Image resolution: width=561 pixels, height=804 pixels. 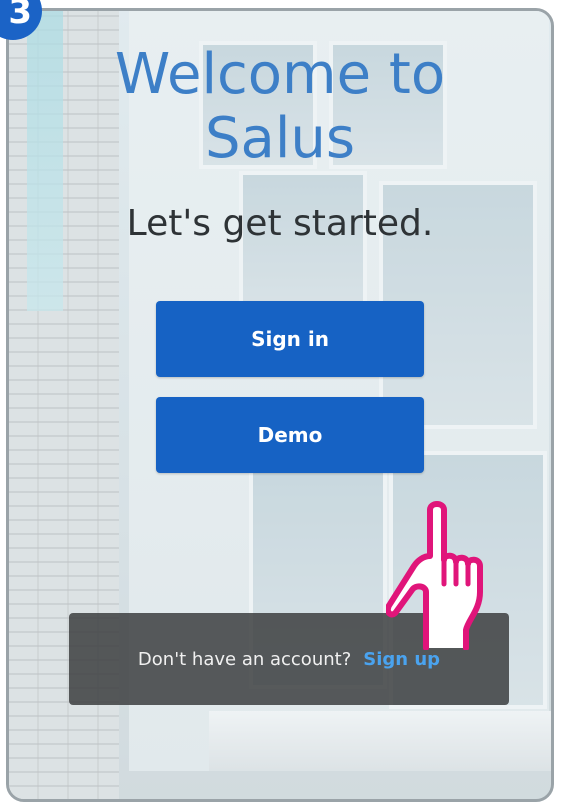 What do you see at coordinates (290, 435) in the screenshot?
I see `demo-button: Demo` at bounding box center [290, 435].